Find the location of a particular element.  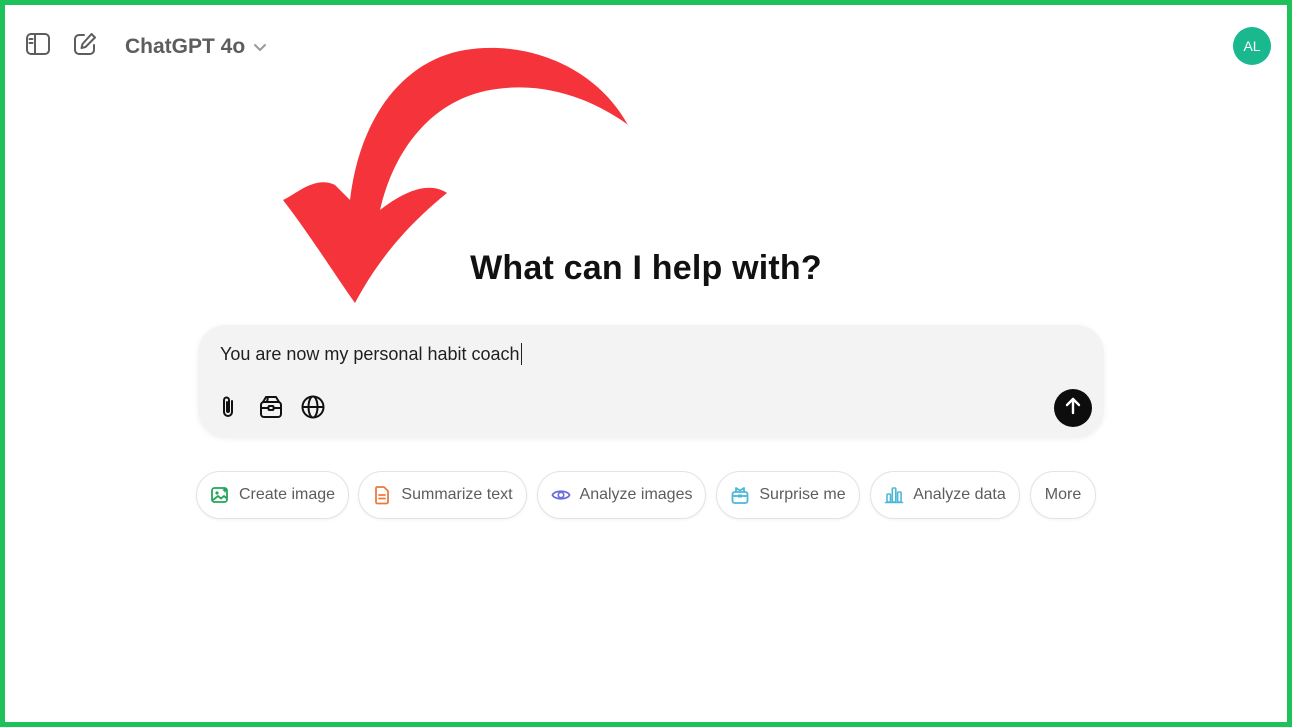

document-icon is located at coordinates (382, 495).